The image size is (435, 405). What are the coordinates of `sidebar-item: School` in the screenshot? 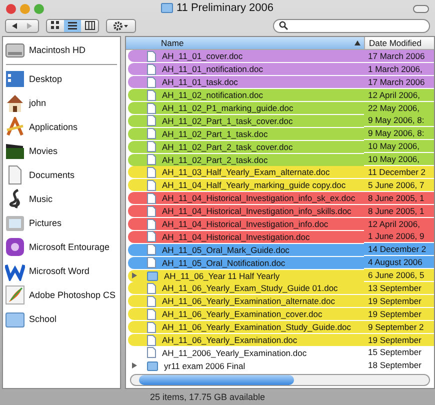 It's located at (61, 319).